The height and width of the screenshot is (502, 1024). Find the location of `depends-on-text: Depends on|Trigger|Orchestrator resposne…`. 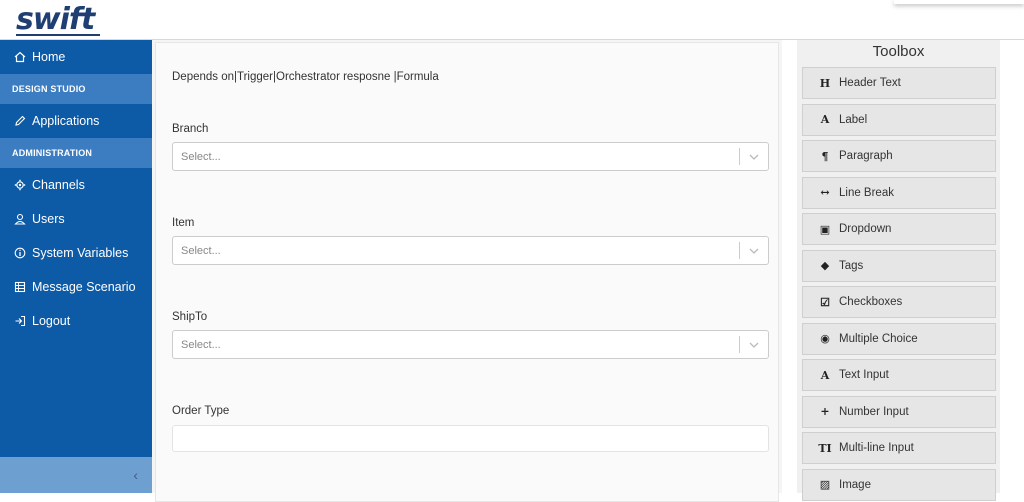

depends-on-text: Depends on|Trigger|Orchestrator resposne… is located at coordinates (305, 77).